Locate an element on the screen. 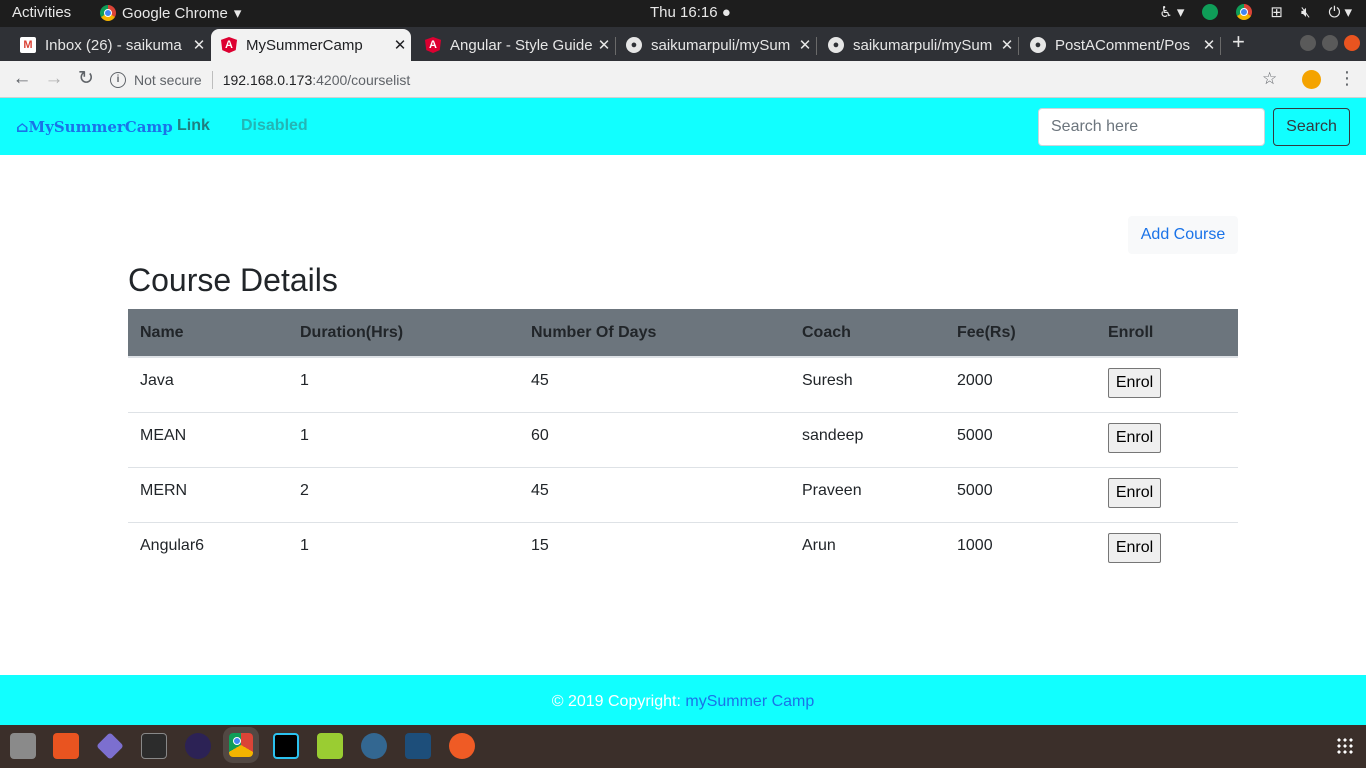  volume-icon: 🔇︎ is located at coordinates (1305, 12).